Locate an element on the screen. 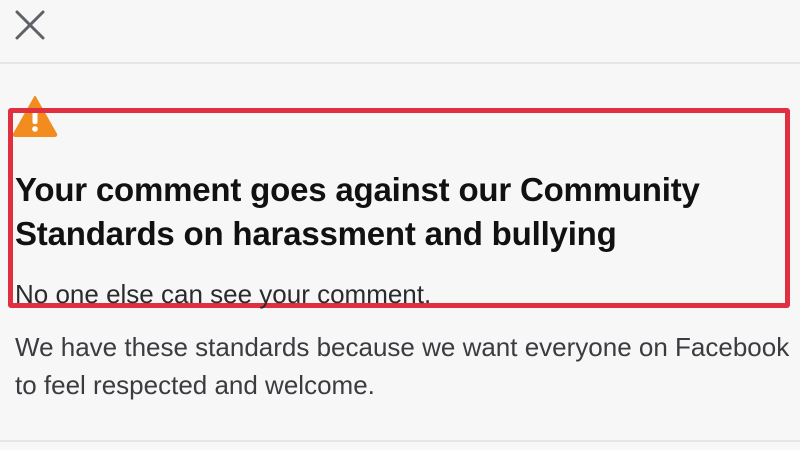 This screenshot has height=450, width=800. dialog-header is located at coordinates (400, 31).